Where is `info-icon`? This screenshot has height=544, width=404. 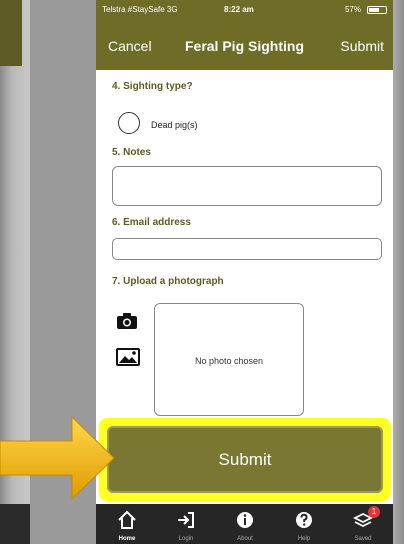 info-icon is located at coordinates (245, 520).